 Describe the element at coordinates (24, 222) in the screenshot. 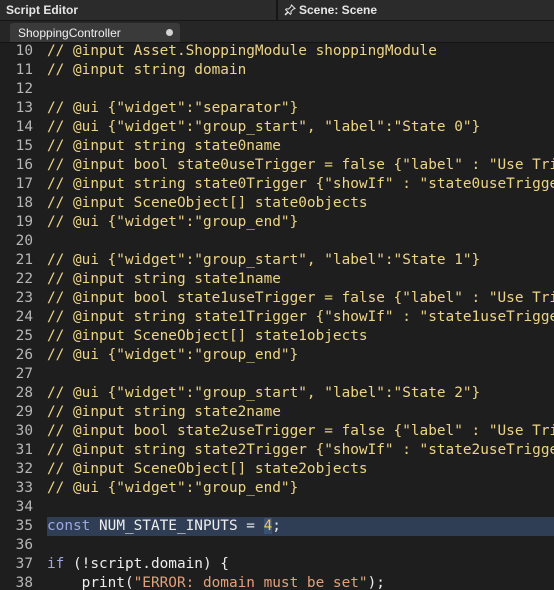

I see `line-number: 19` at that location.